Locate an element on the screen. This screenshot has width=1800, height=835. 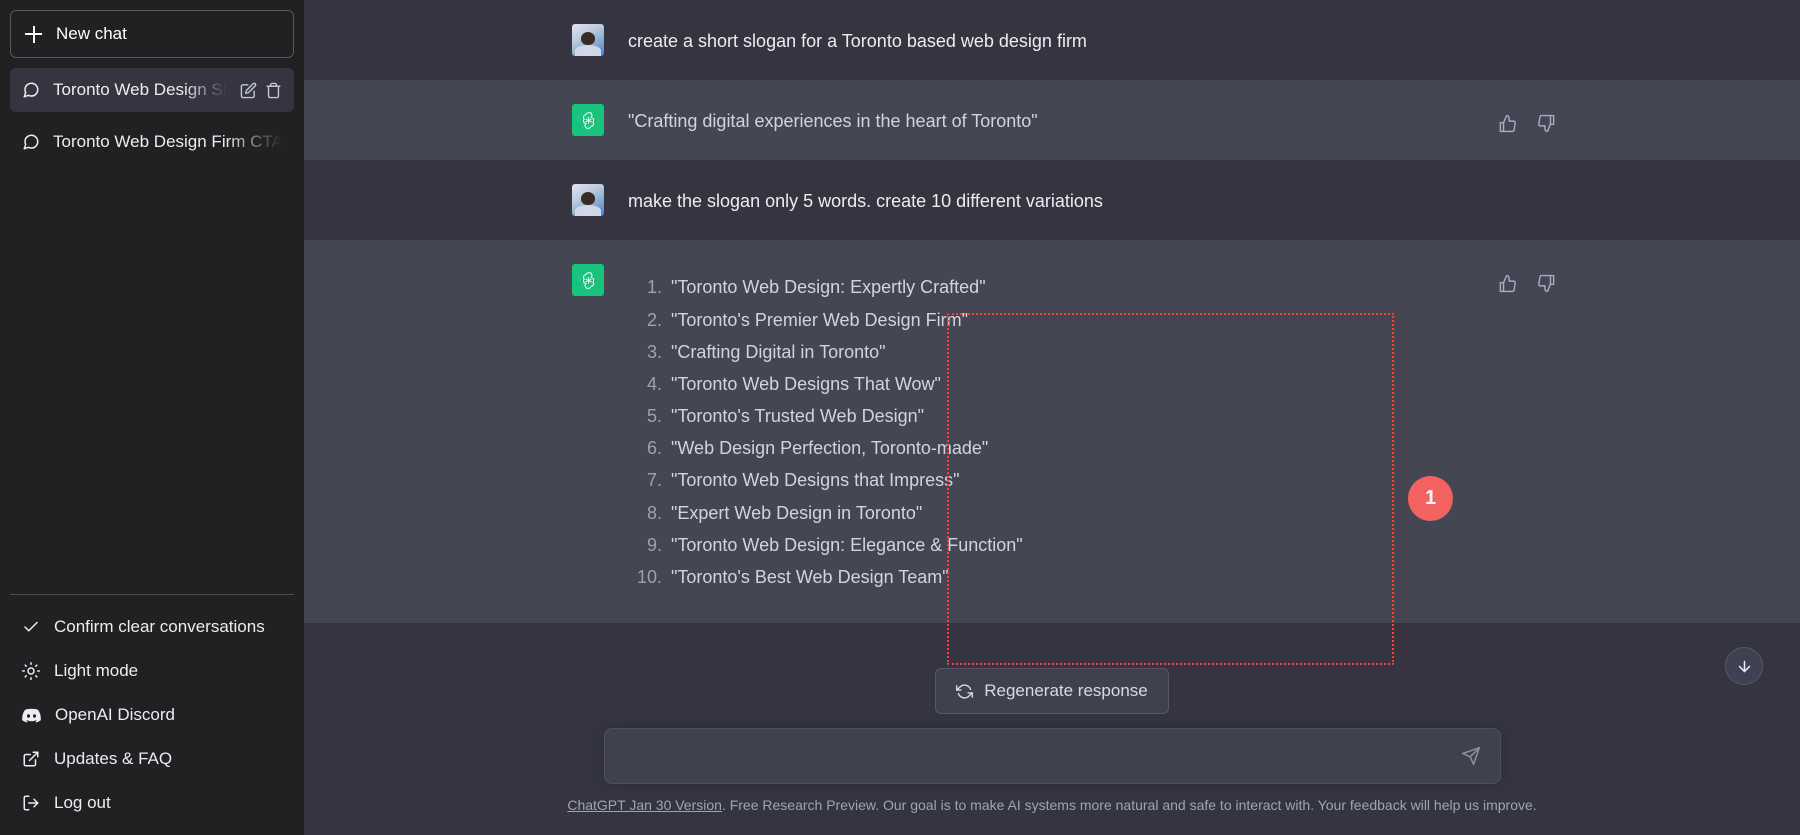
list-item: "Toronto Web Designs that Impress" is located at coordinates (794, 480).